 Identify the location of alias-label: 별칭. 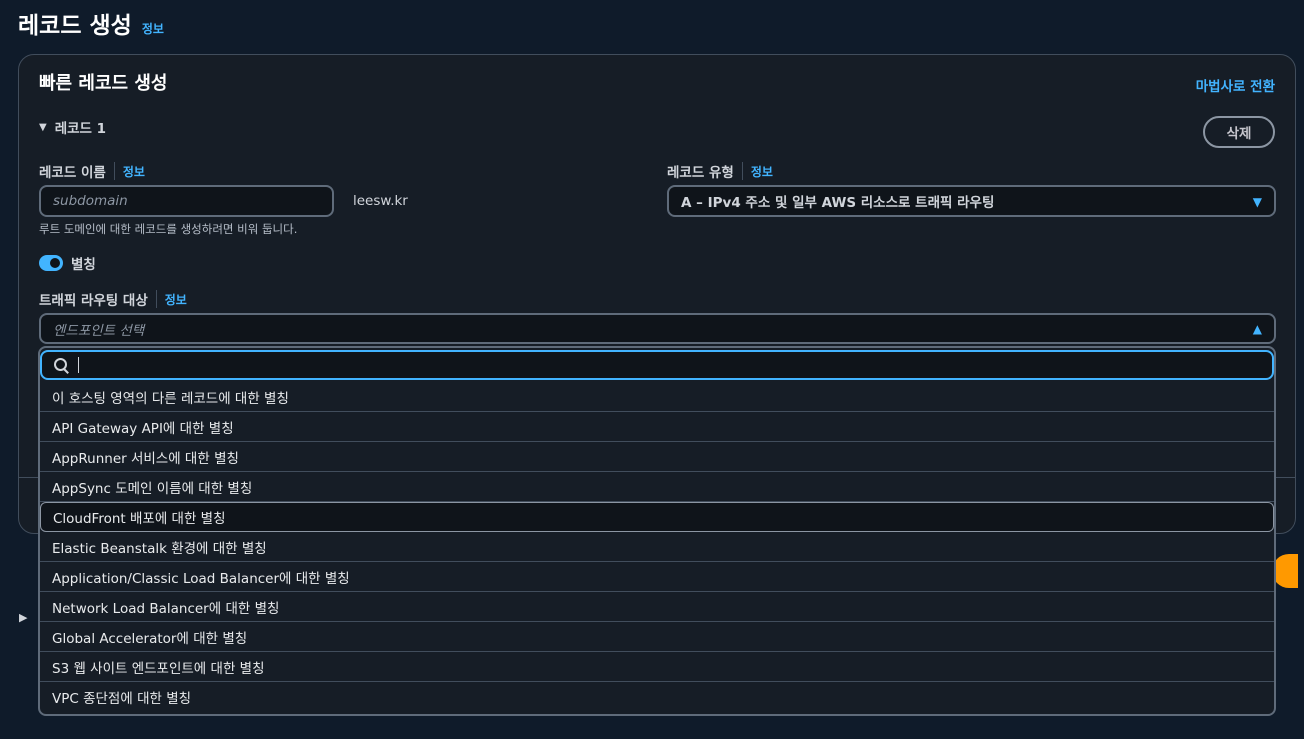
(83, 265).